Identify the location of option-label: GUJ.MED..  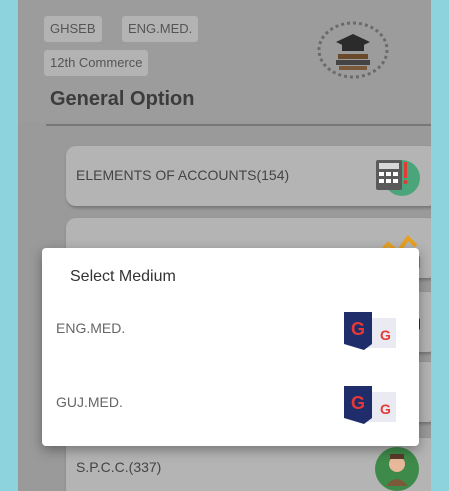
(89, 402).